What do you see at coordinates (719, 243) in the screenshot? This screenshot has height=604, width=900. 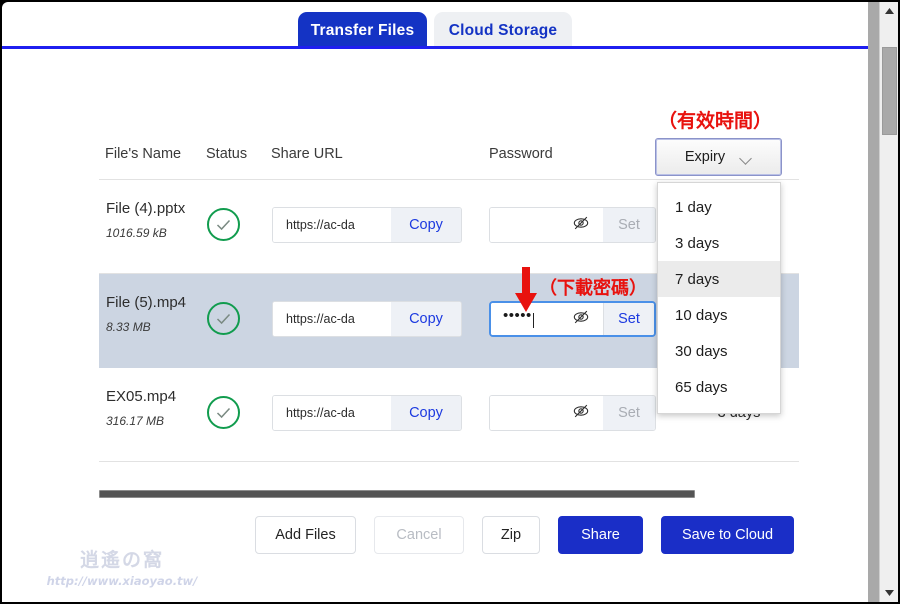 I see `expiry-option-3-days: 3 days` at bounding box center [719, 243].